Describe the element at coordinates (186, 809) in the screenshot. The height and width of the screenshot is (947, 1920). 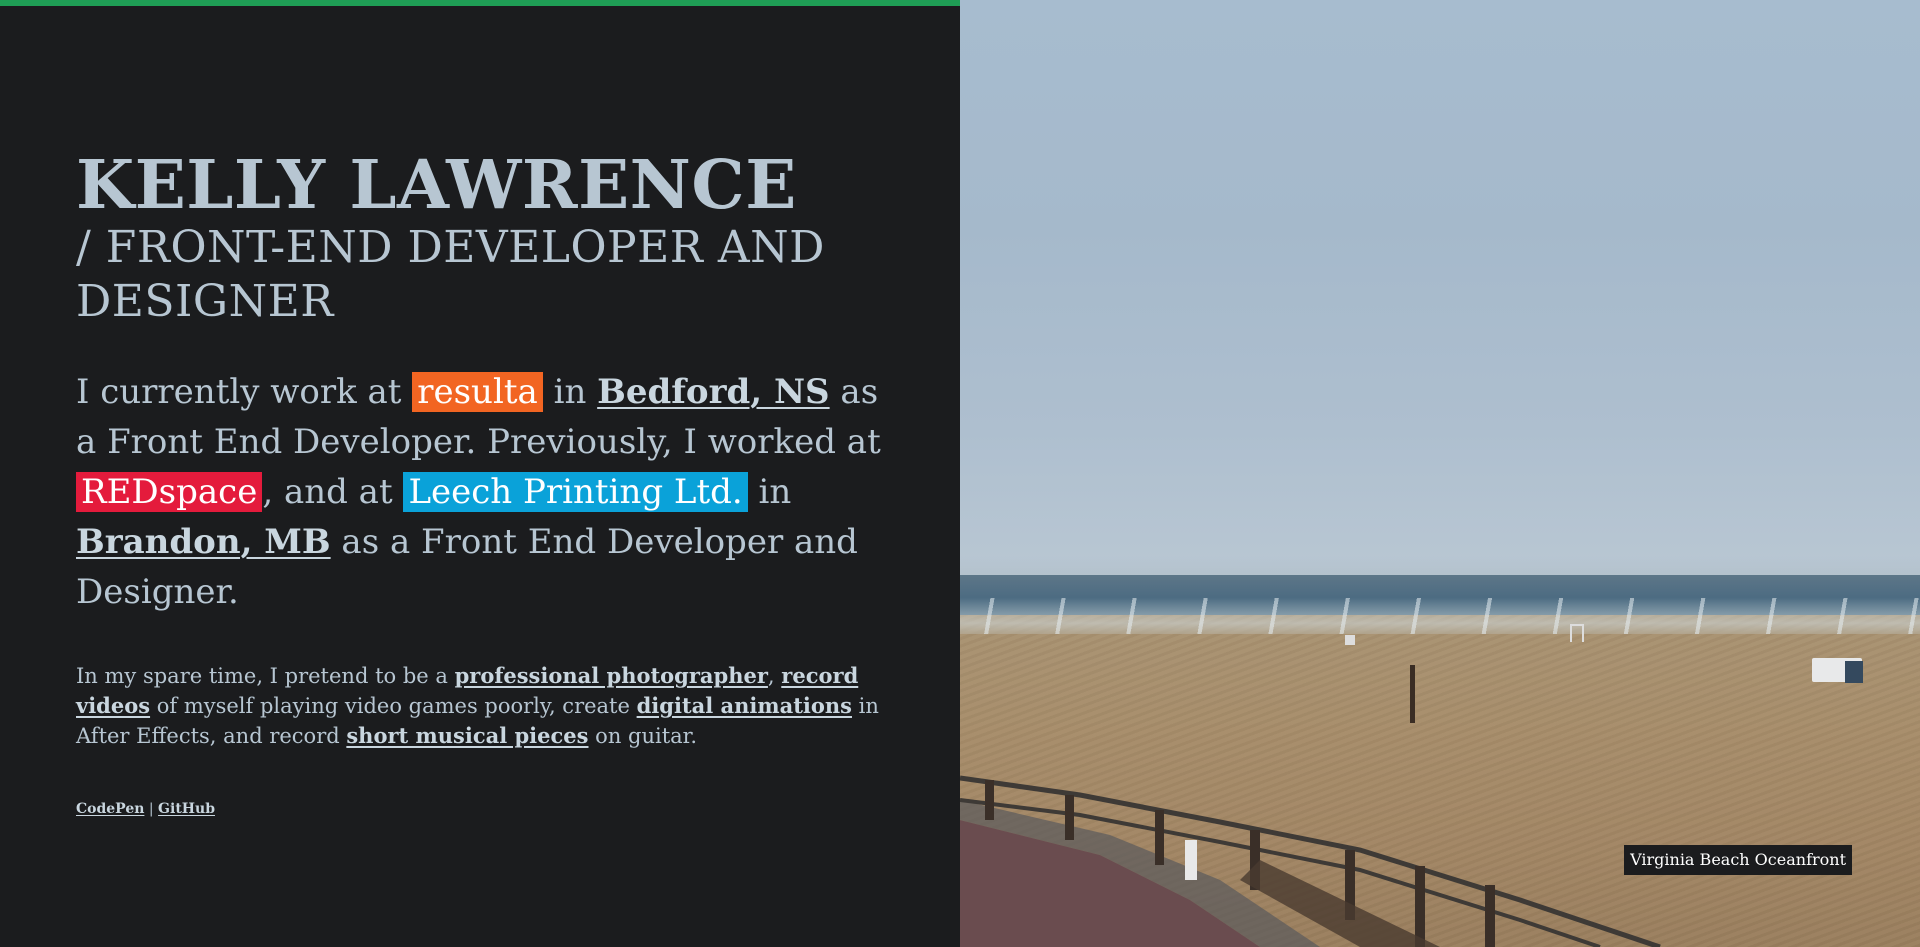
I see `github-link: GitHub` at that location.